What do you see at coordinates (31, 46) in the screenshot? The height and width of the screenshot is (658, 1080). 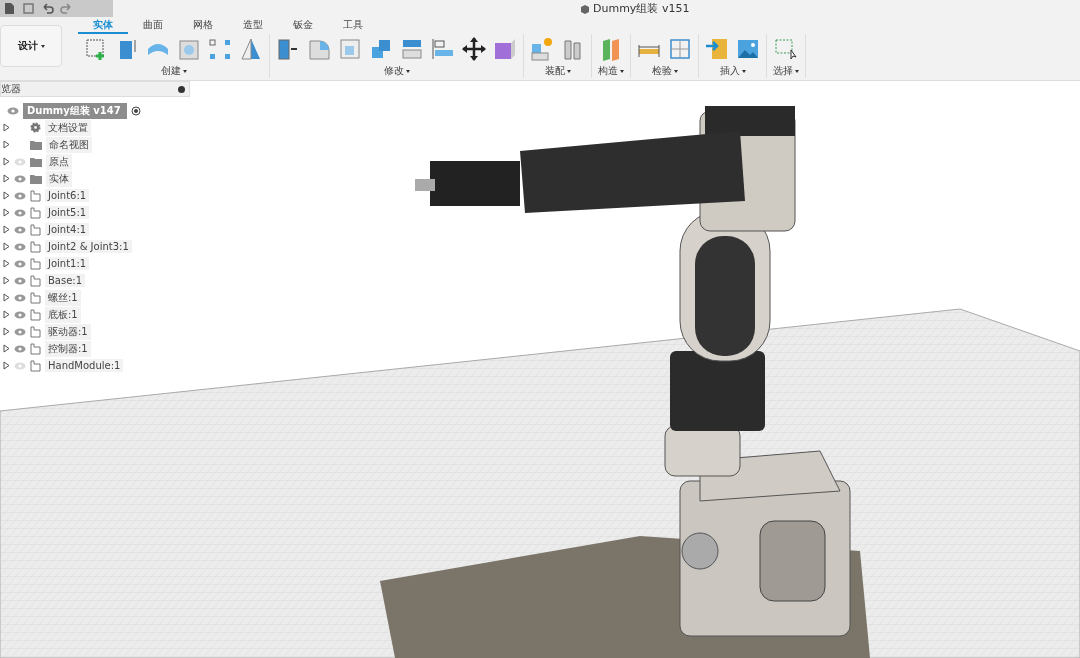 I see `workspace-dropdown: 设计` at bounding box center [31, 46].